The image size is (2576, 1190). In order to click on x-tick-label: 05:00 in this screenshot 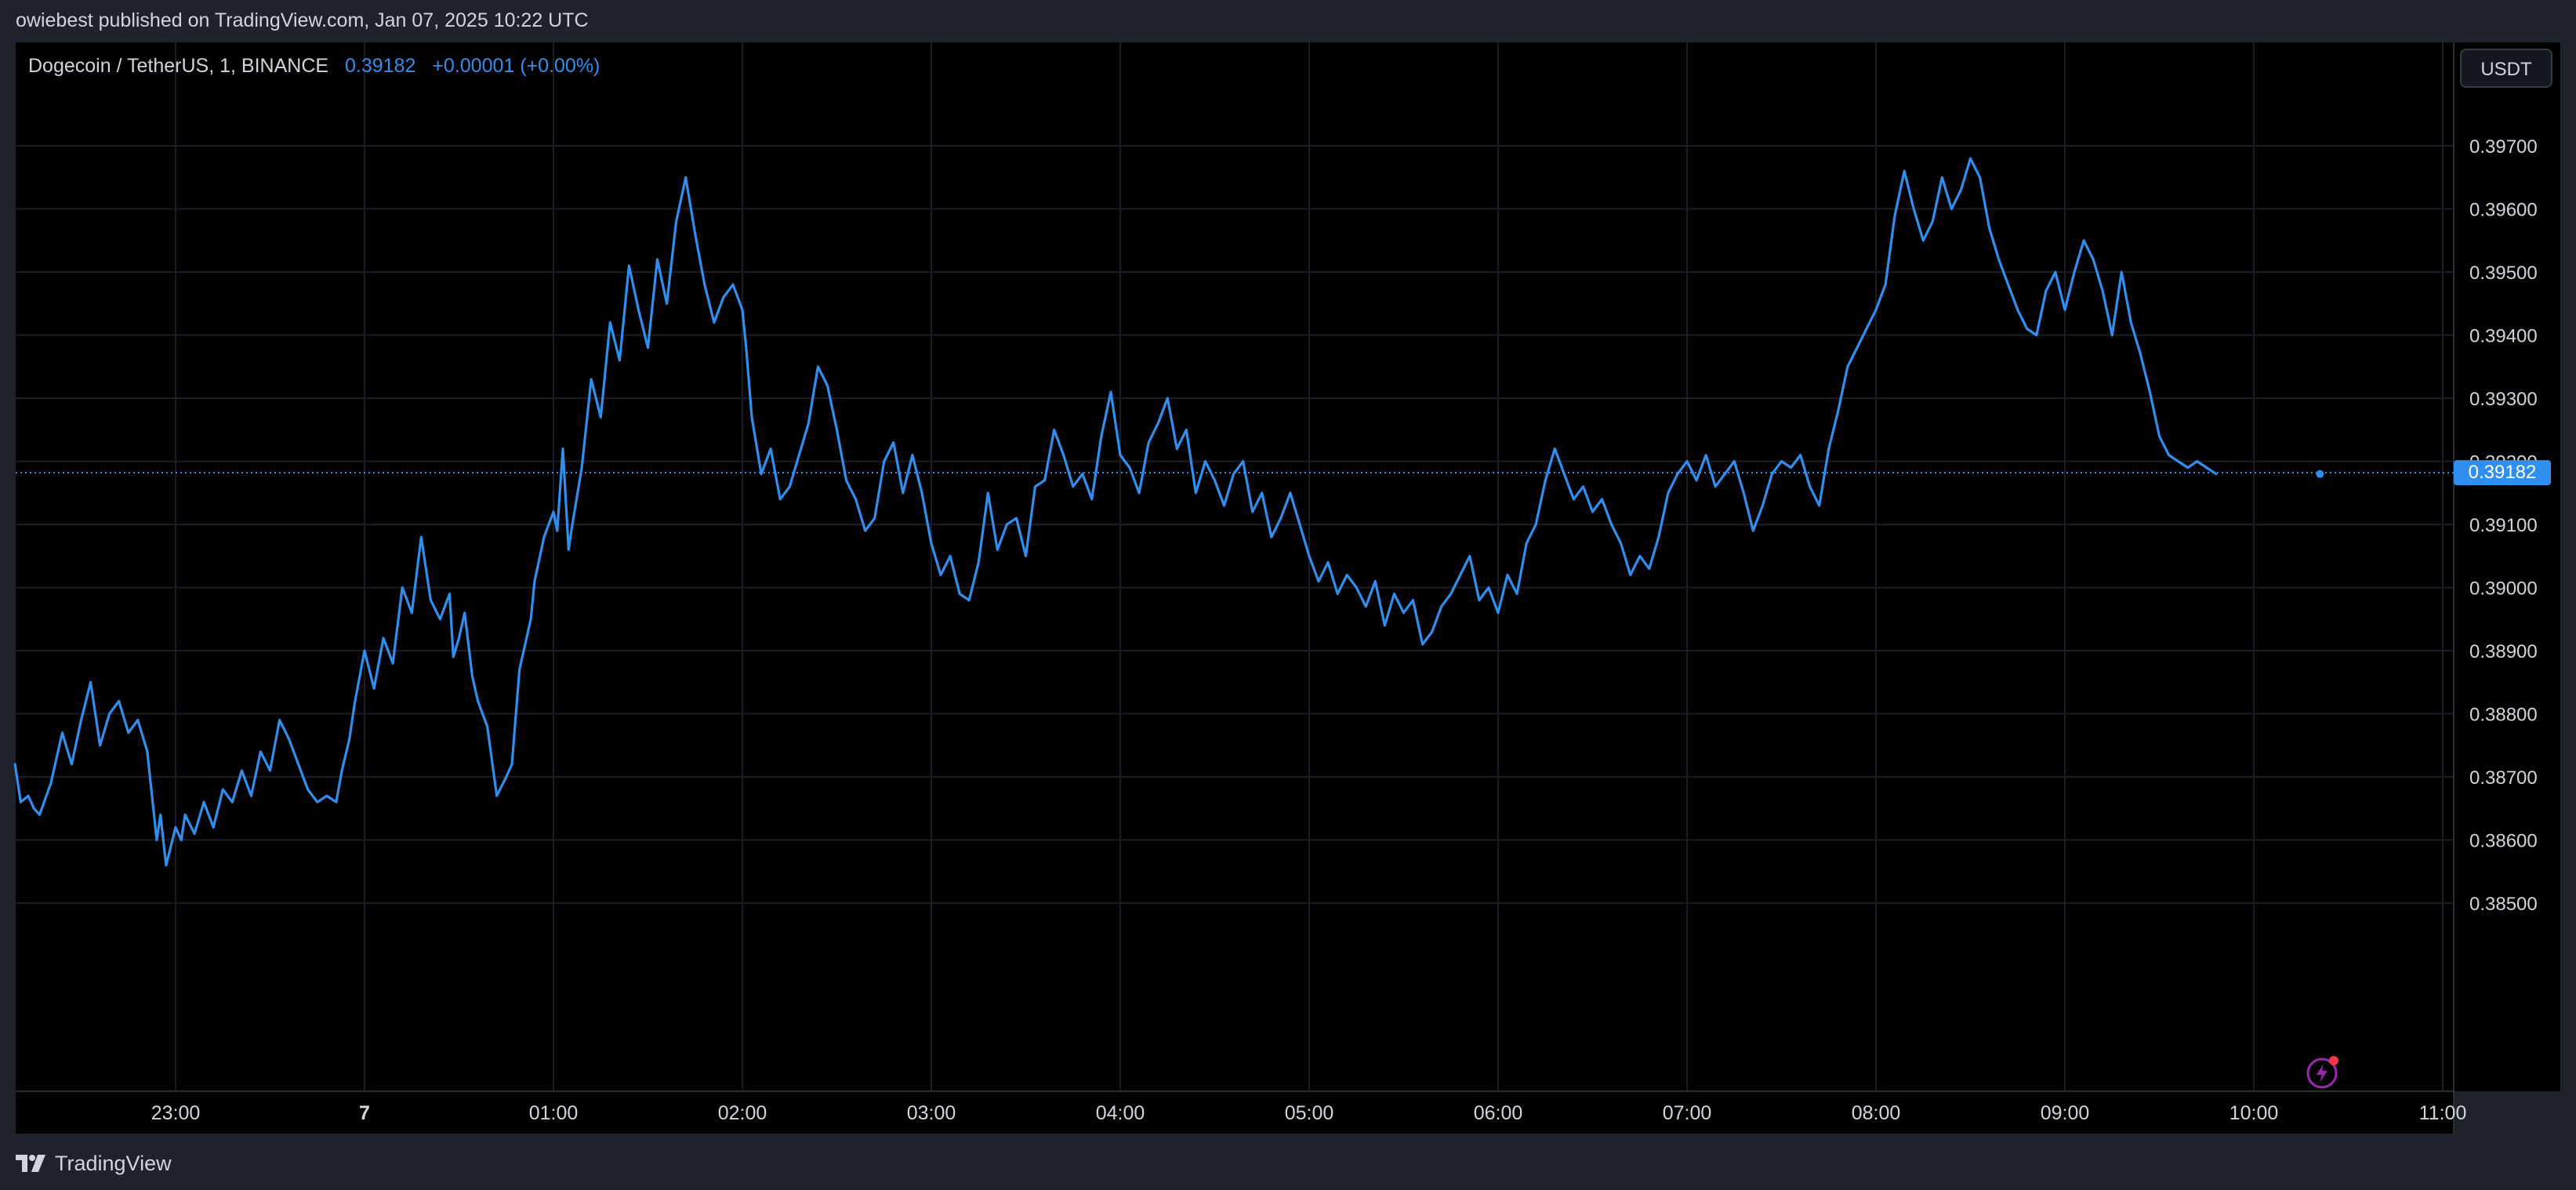, I will do `click(1309, 1113)`.